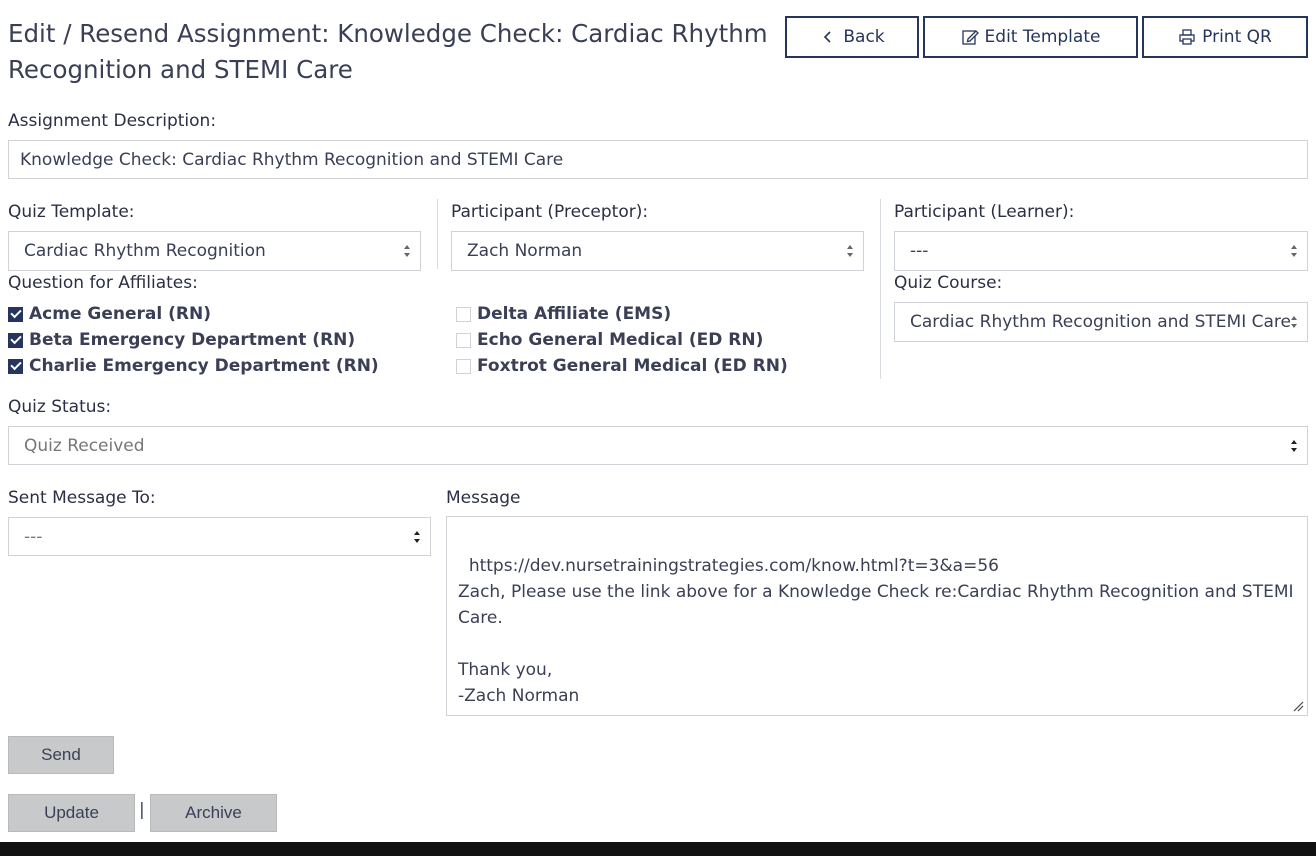 This screenshot has height=856, width=1316. Describe the element at coordinates (632, 366) in the screenshot. I see `affiliate-label: Foxtrot General Medical (ED RN)` at that location.